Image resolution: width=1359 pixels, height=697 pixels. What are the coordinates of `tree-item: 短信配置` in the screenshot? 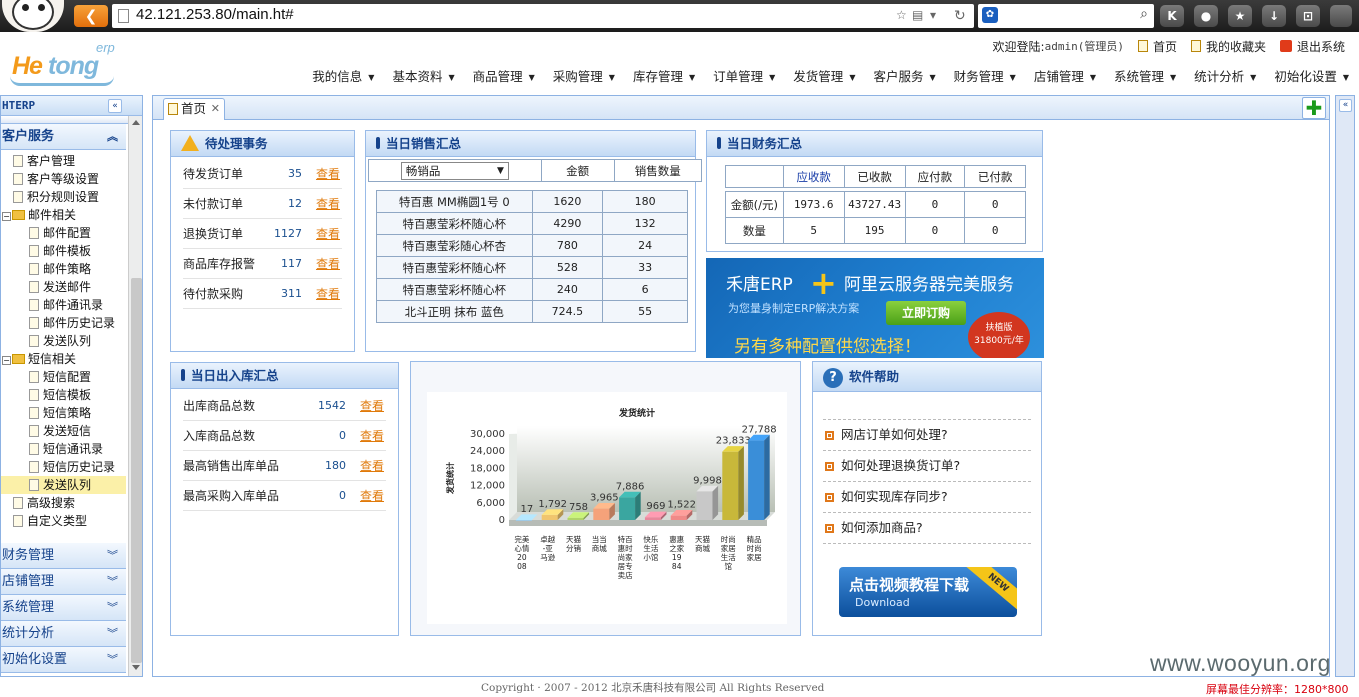 It's located at (63, 377).